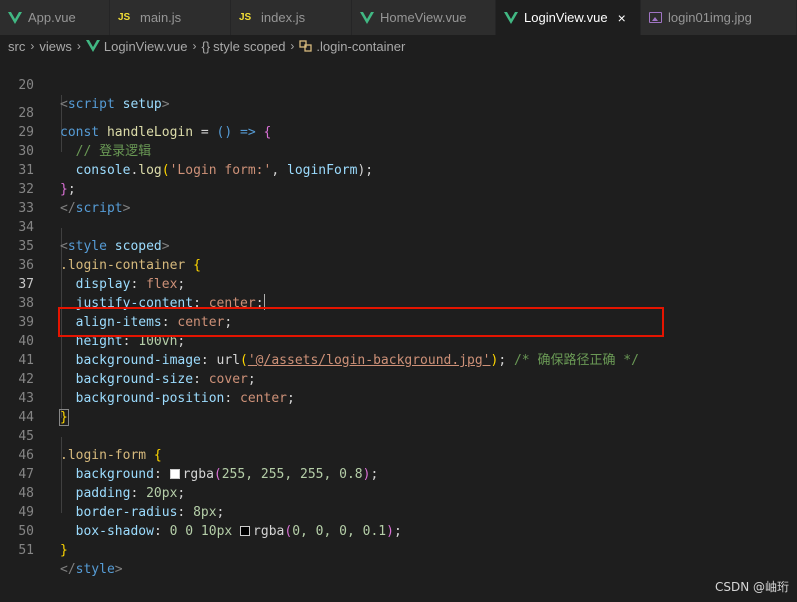 The height and width of the screenshot is (602, 797). Describe the element at coordinates (710, 17) in the screenshot. I see `tab-label: login01img.jpg` at that location.